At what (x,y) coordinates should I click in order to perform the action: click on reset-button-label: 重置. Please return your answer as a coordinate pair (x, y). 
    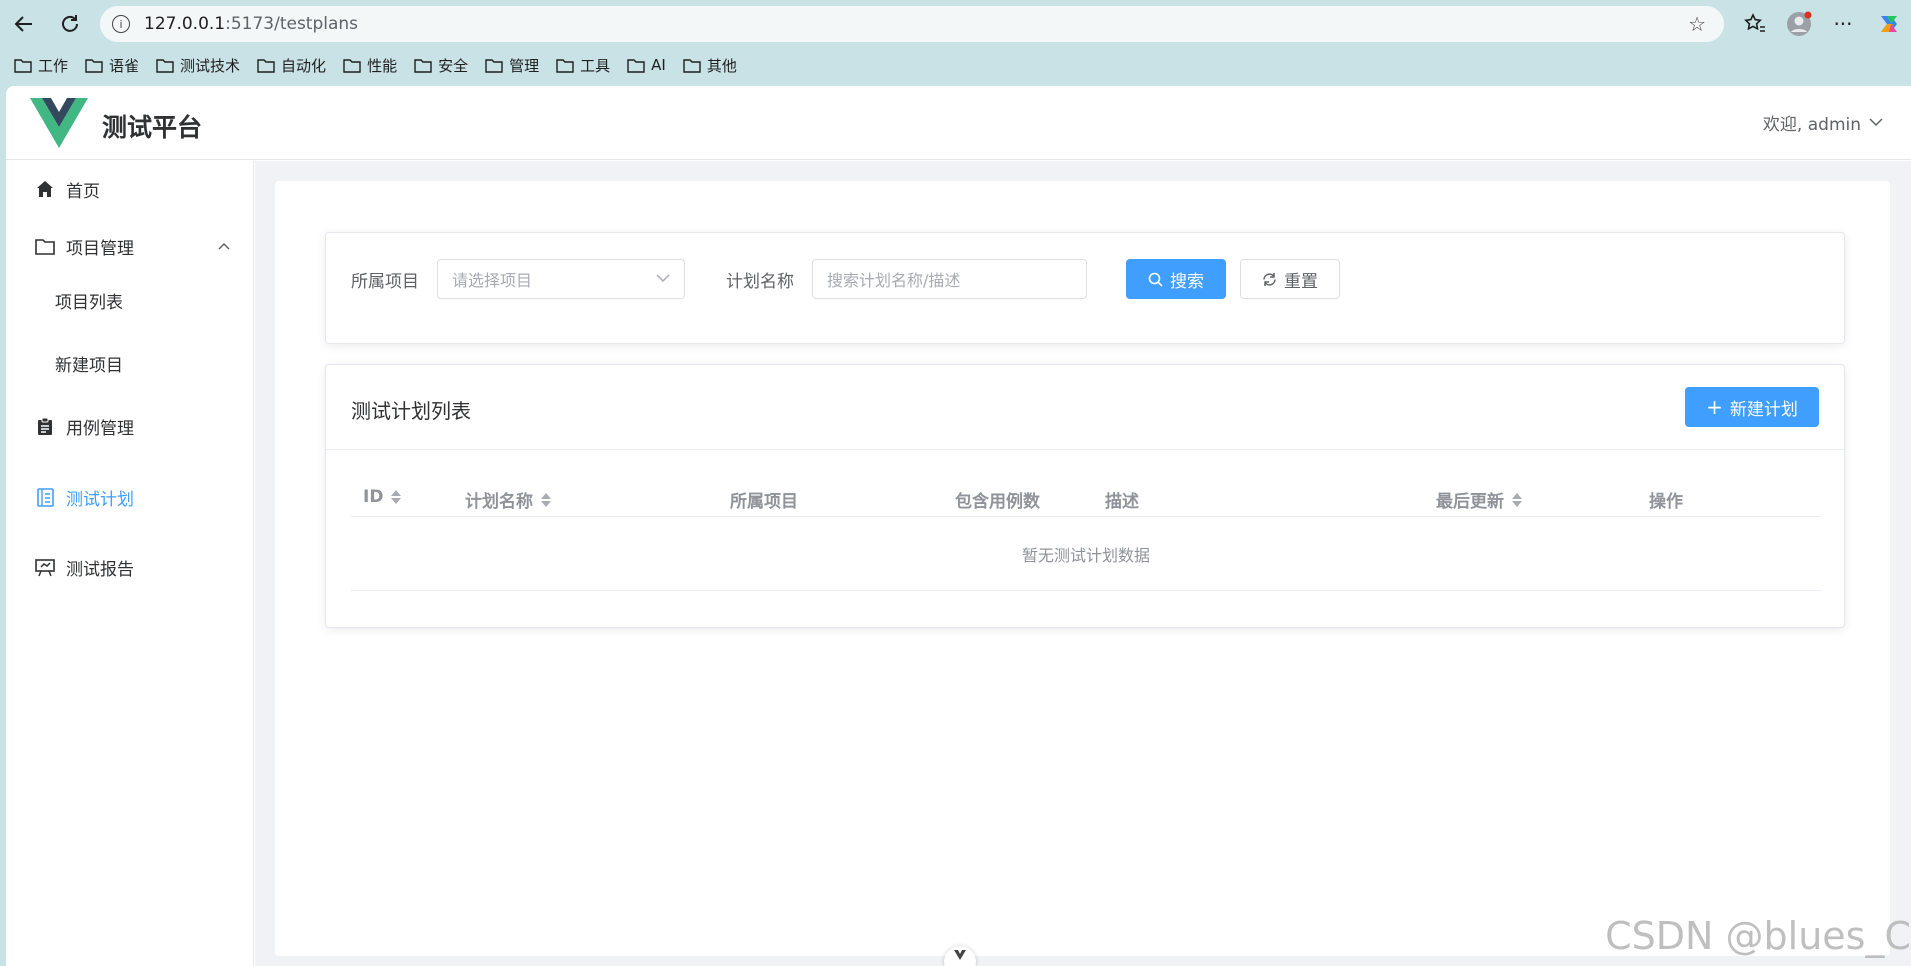
    Looking at the image, I should click on (1301, 281).